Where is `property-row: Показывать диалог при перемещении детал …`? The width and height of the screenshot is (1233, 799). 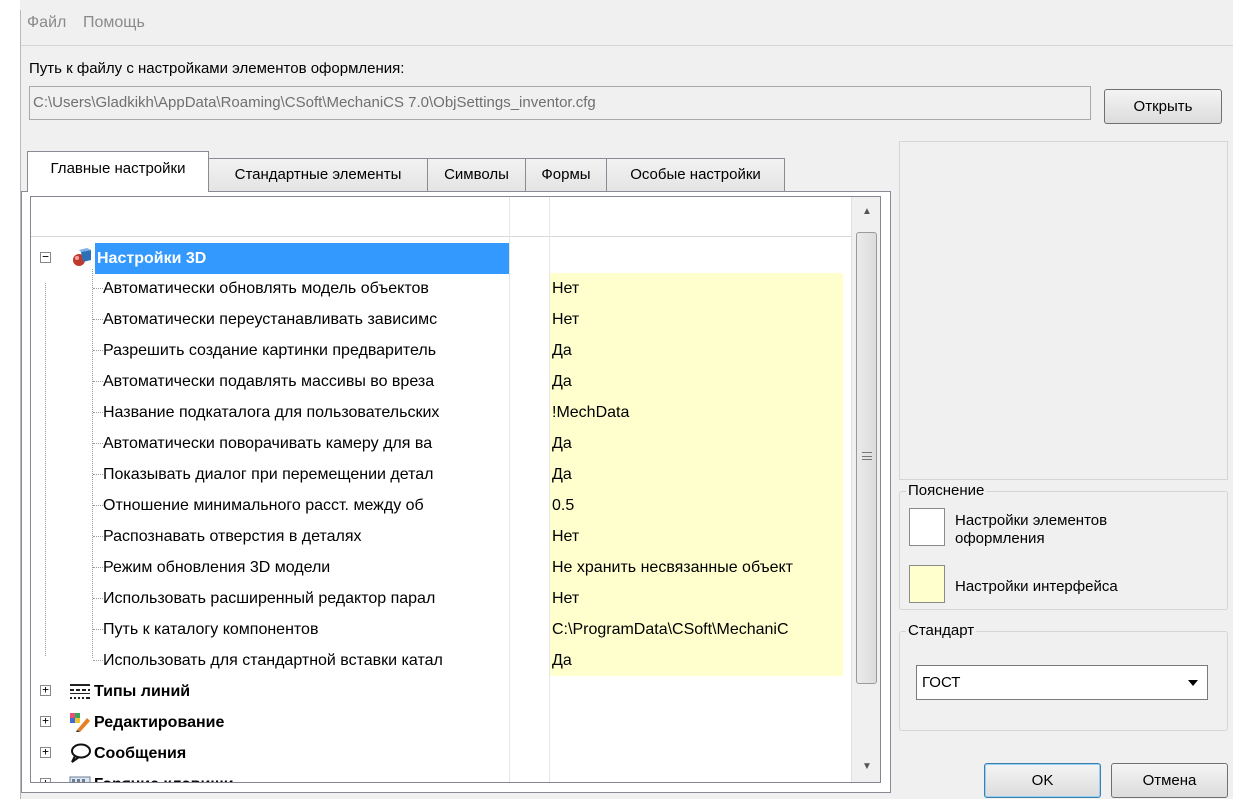 property-row: Показывать диалог при перемещении детал … is located at coordinates (441, 474).